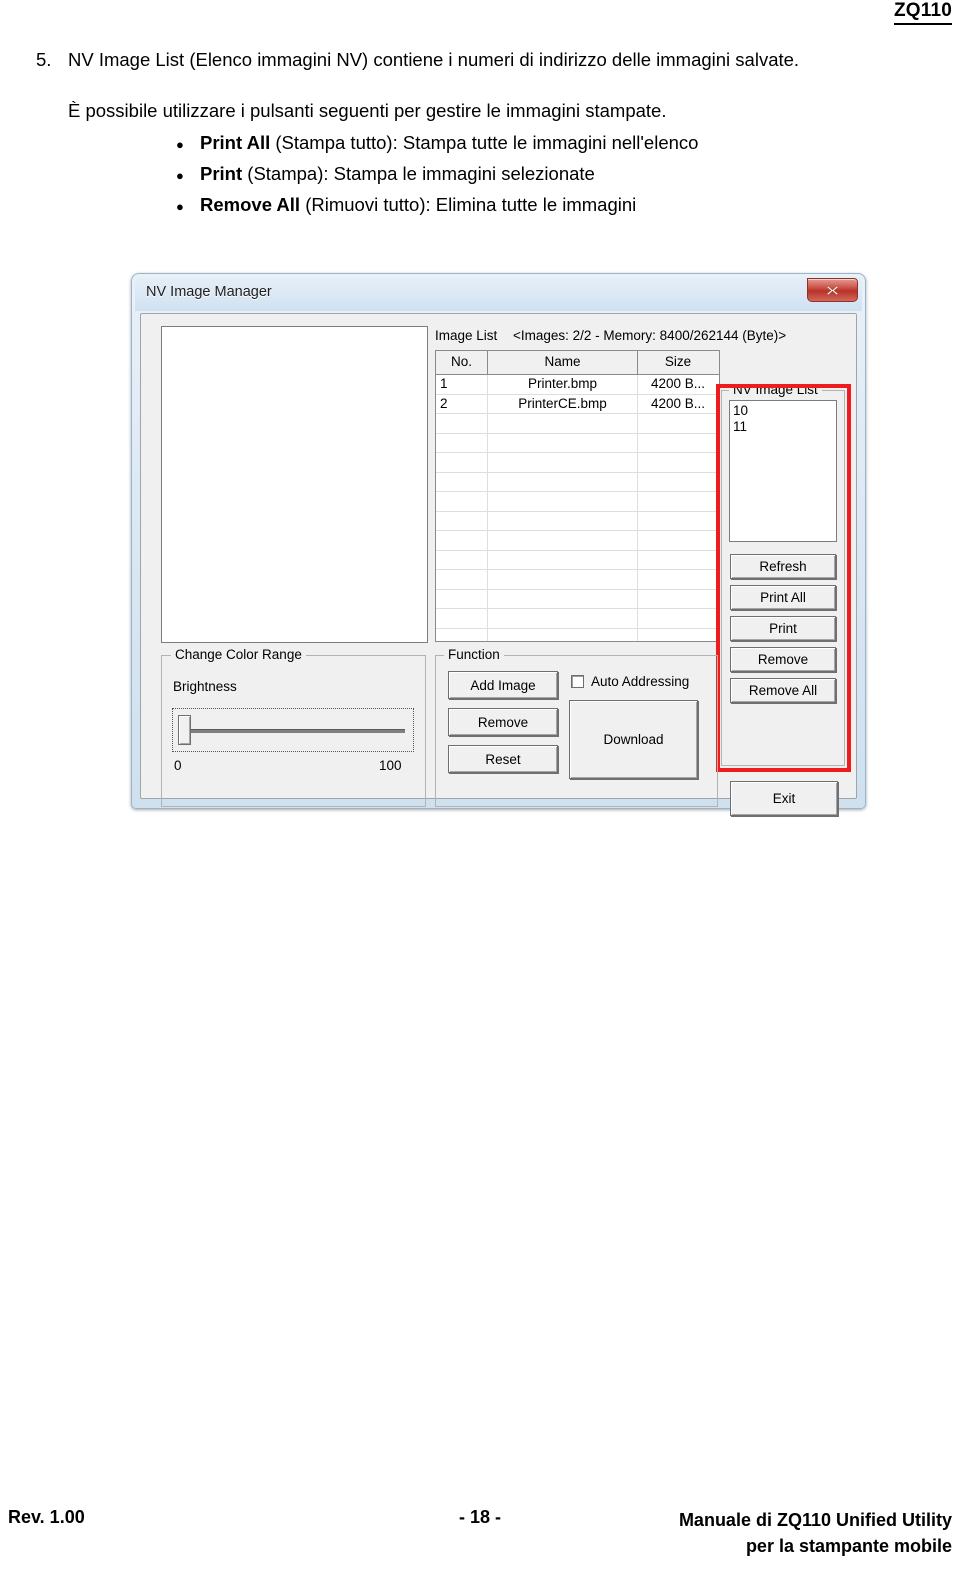 The image size is (960, 1577). I want to click on annotation-highlight-box, so click(783, 578).